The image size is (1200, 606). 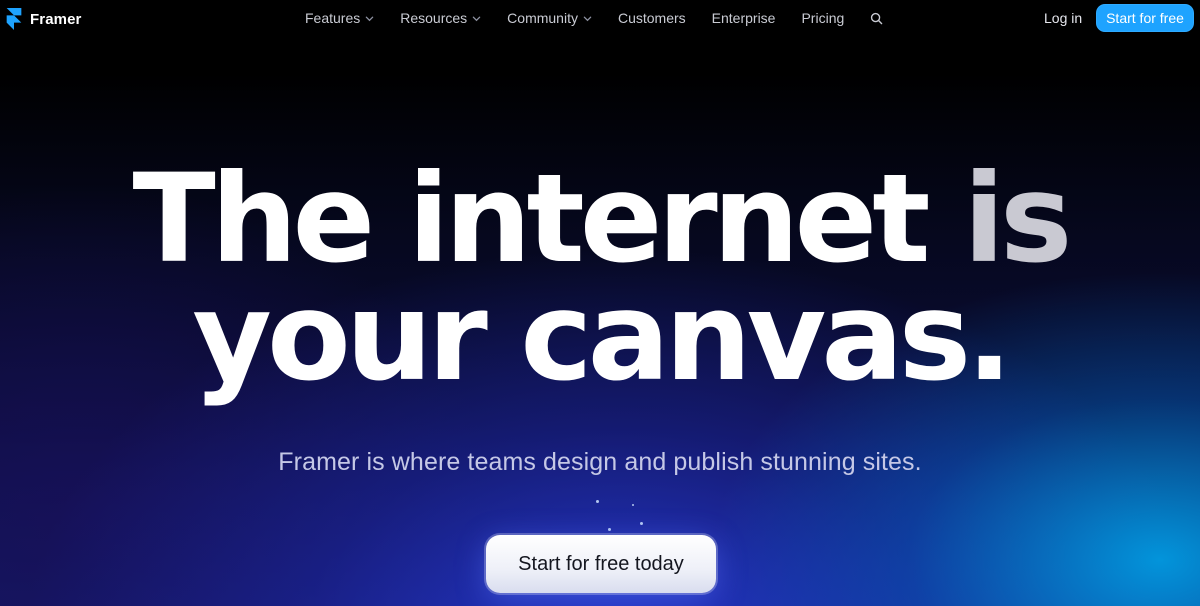 What do you see at coordinates (333, 18) in the screenshot?
I see `nav-item-label: Features` at bounding box center [333, 18].